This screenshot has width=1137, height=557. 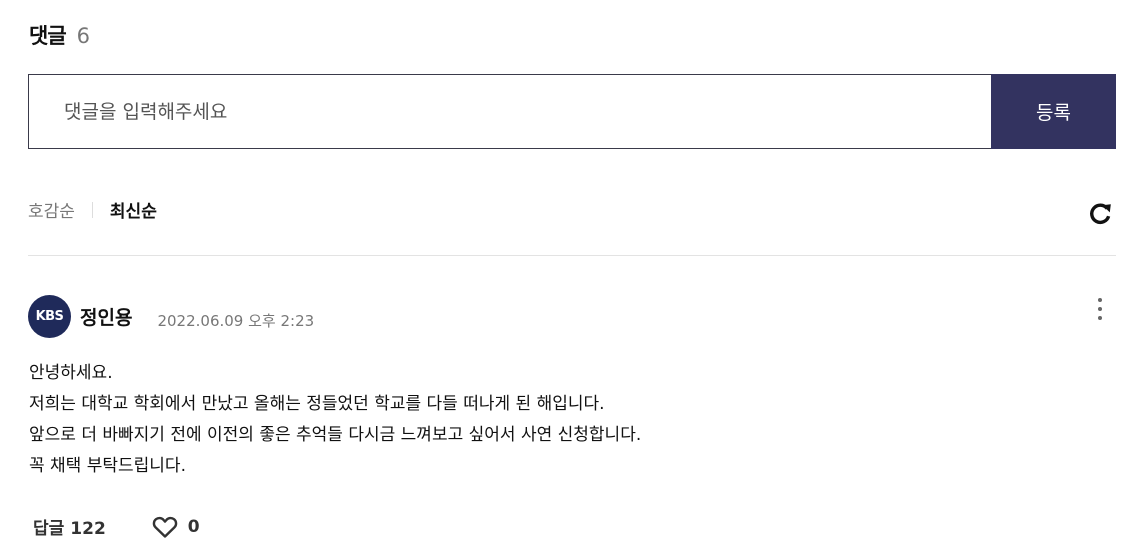 What do you see at coordinates (1100, 214) in the screenshot?
I see `refresh-icon` at bounding box center [1100, 214].